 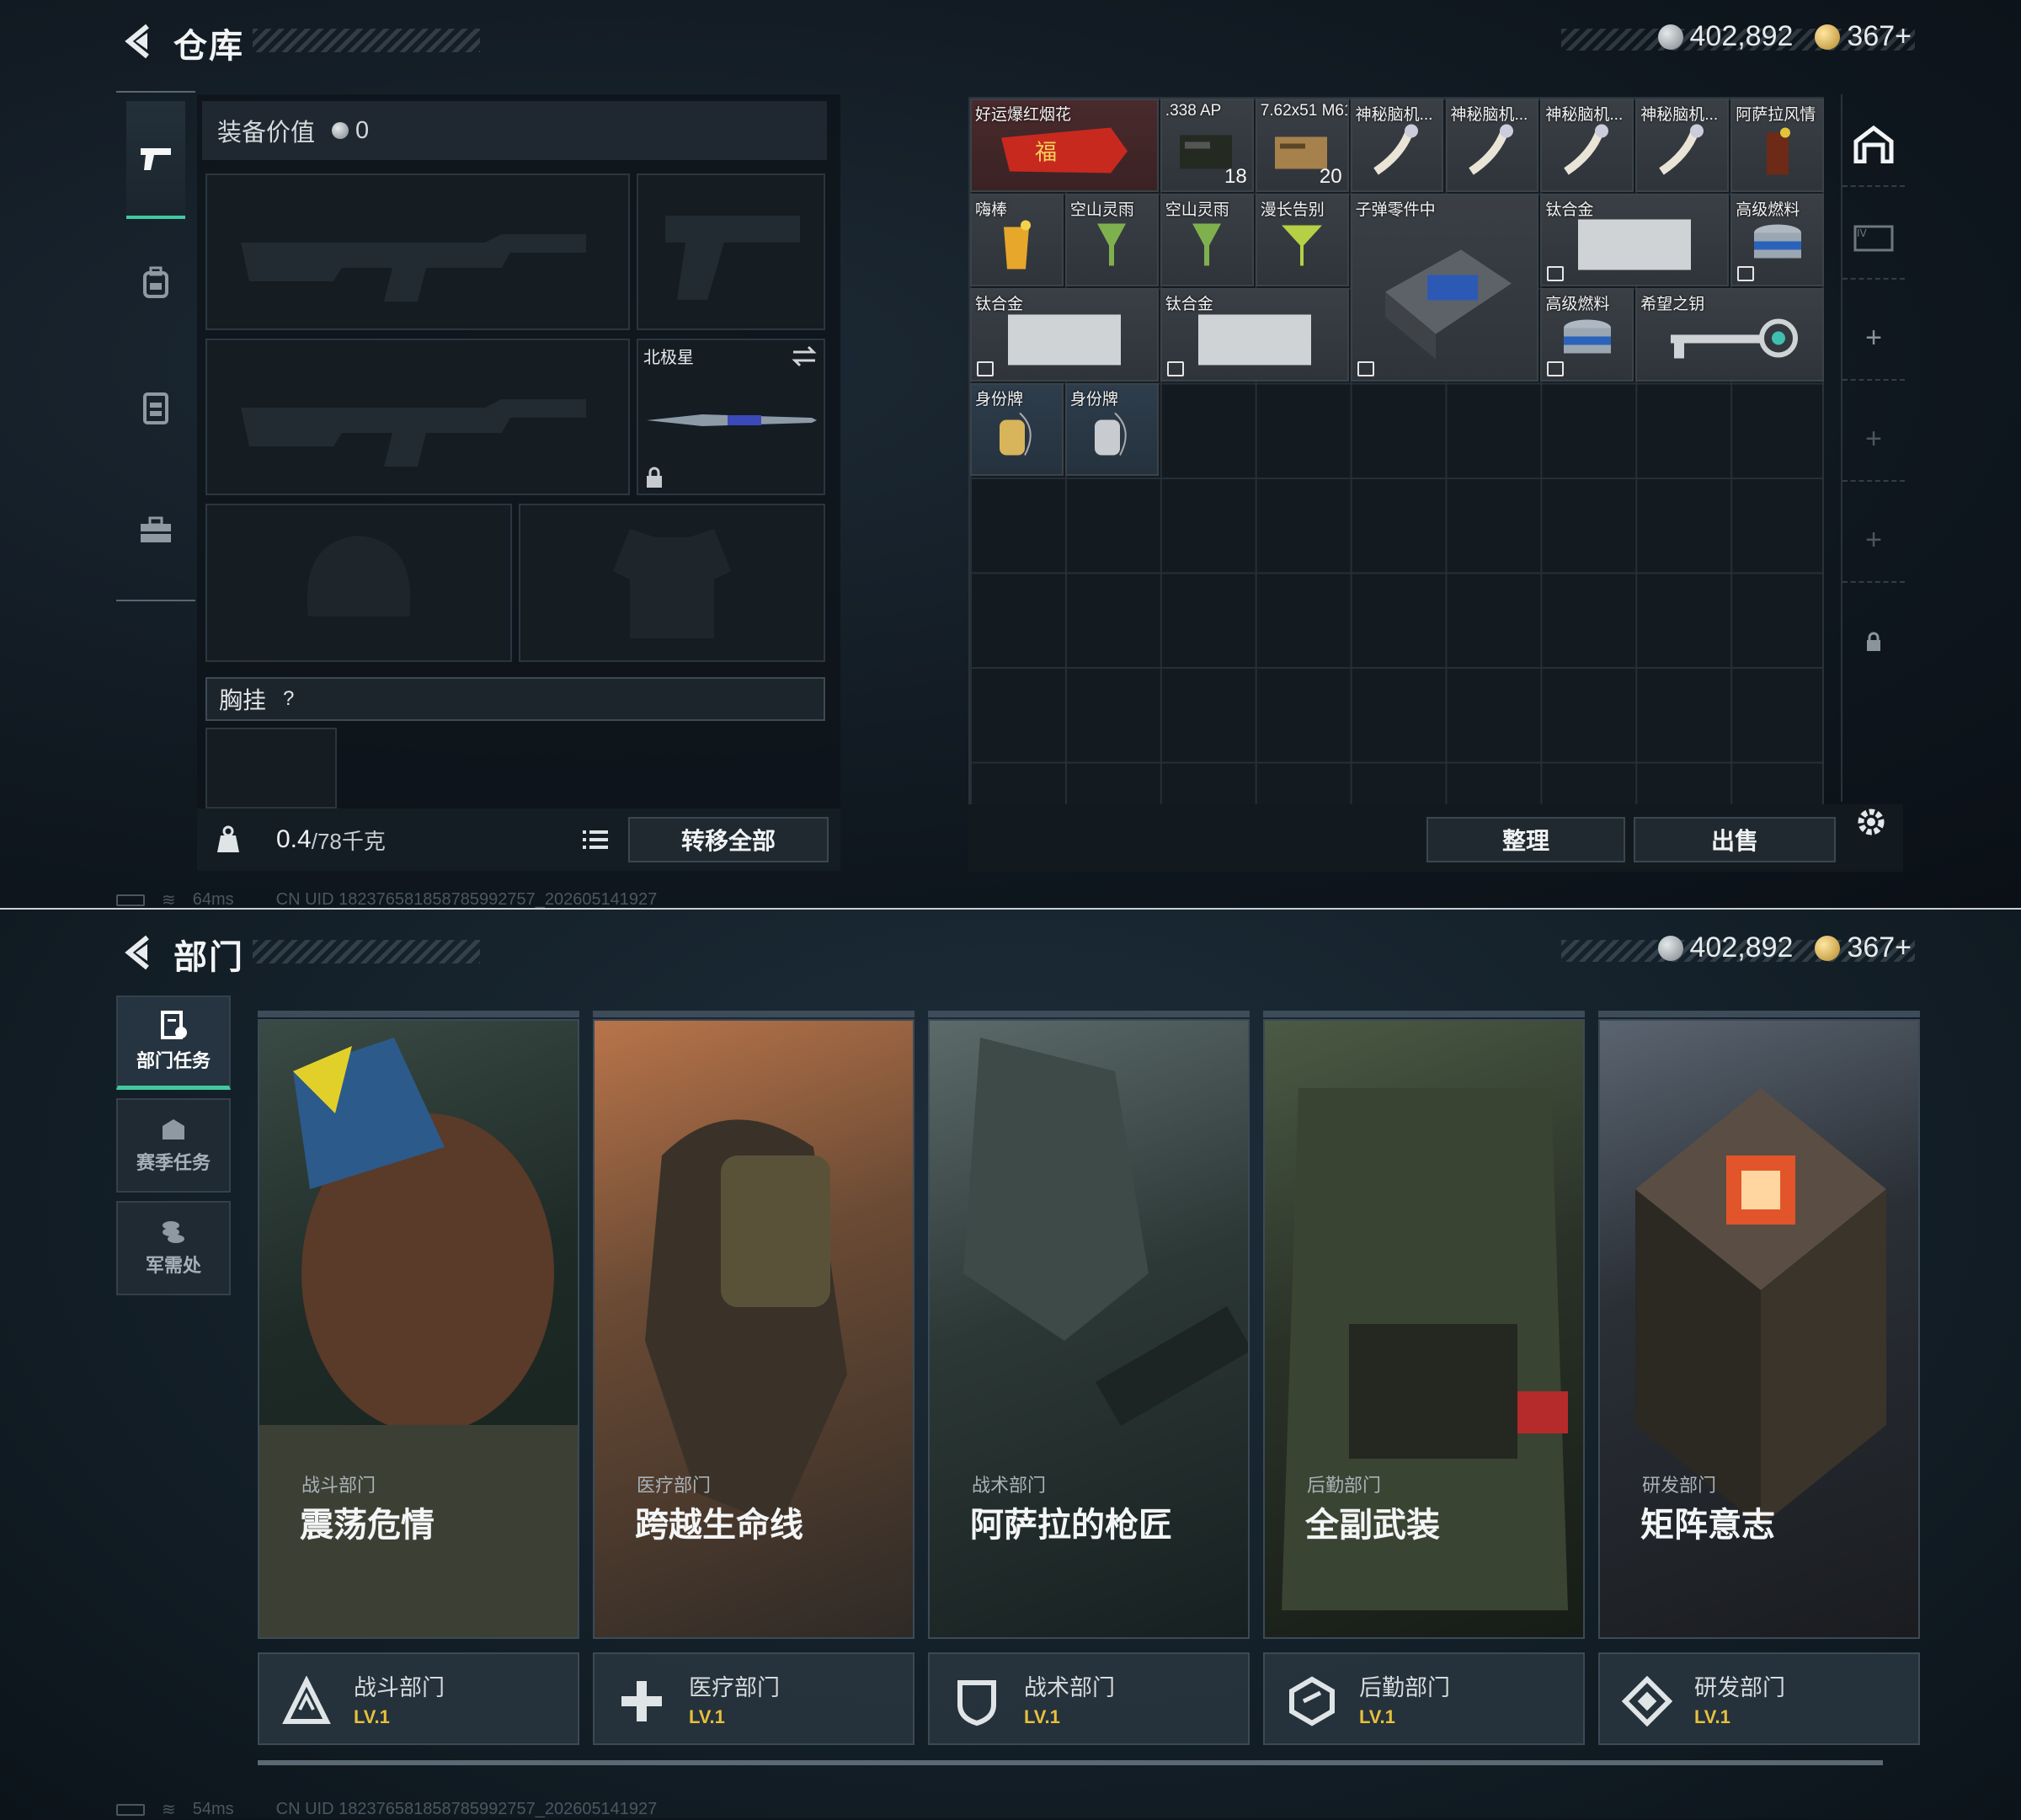 I want to click on title-decoration, so click(x=366, y=952).